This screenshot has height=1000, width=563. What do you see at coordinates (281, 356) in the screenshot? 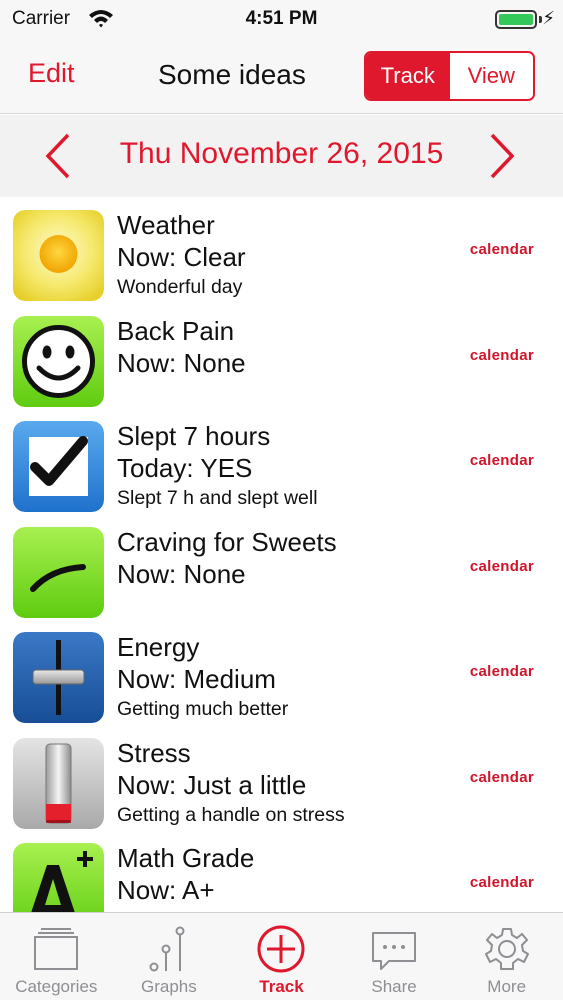
I see `list-item: Back Pain Now: None calendar` at bounding box center [281, 356].